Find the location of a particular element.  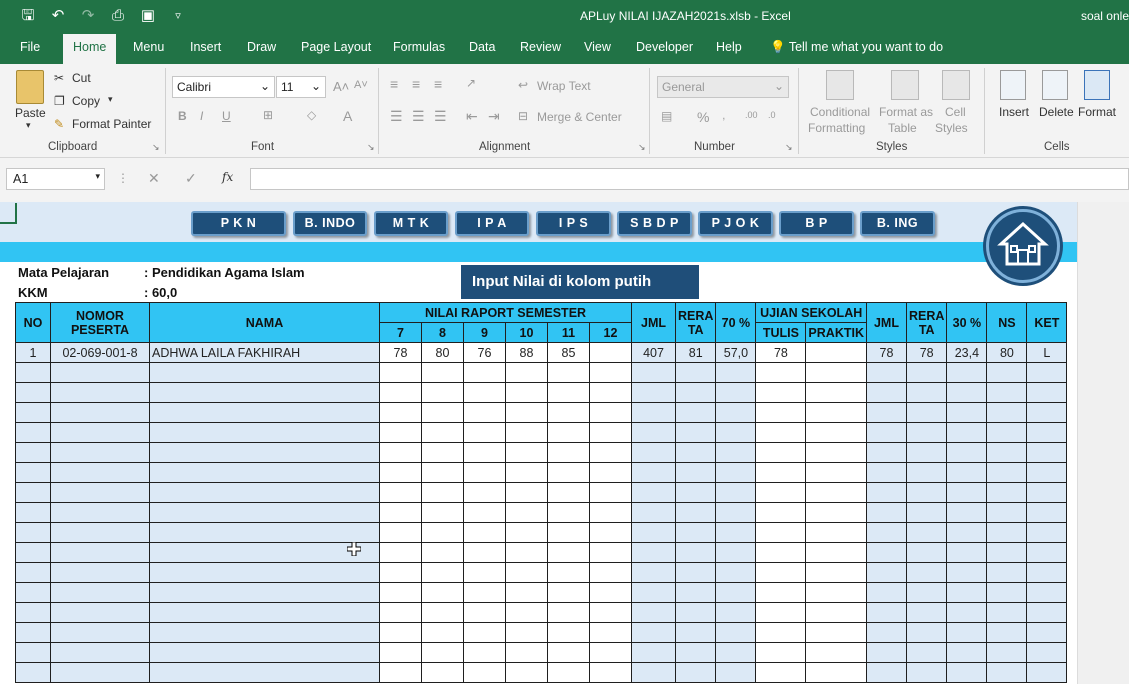

table-cell: 80 is located at coordinates (1007, 352).